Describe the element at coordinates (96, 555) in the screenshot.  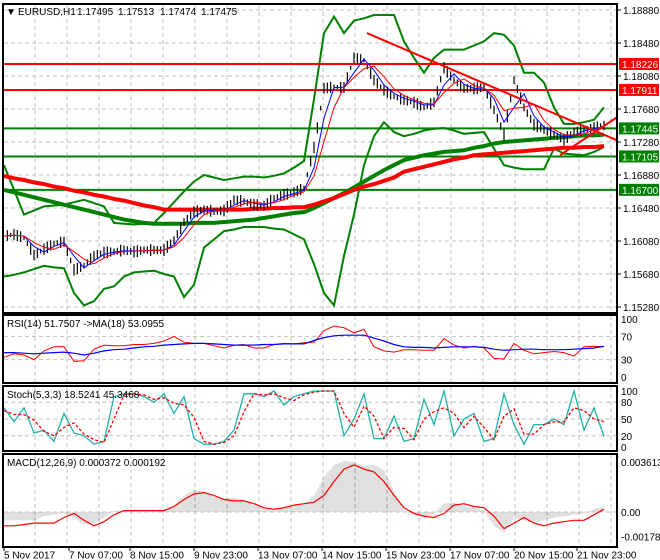
I see `time-tick-label: 7 Nov 07:00` at that location.